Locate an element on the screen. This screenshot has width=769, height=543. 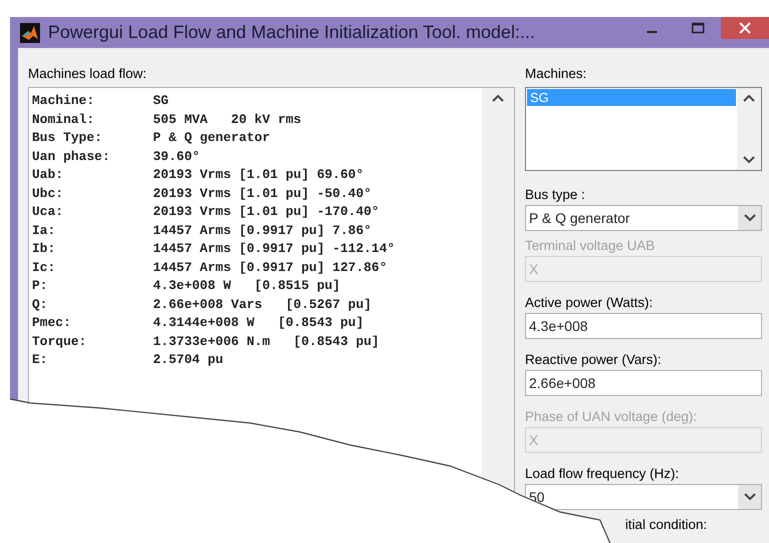
line-value: 14457 Arms [0.9917 pu] 127.86° is located at coordinates (270, 267).